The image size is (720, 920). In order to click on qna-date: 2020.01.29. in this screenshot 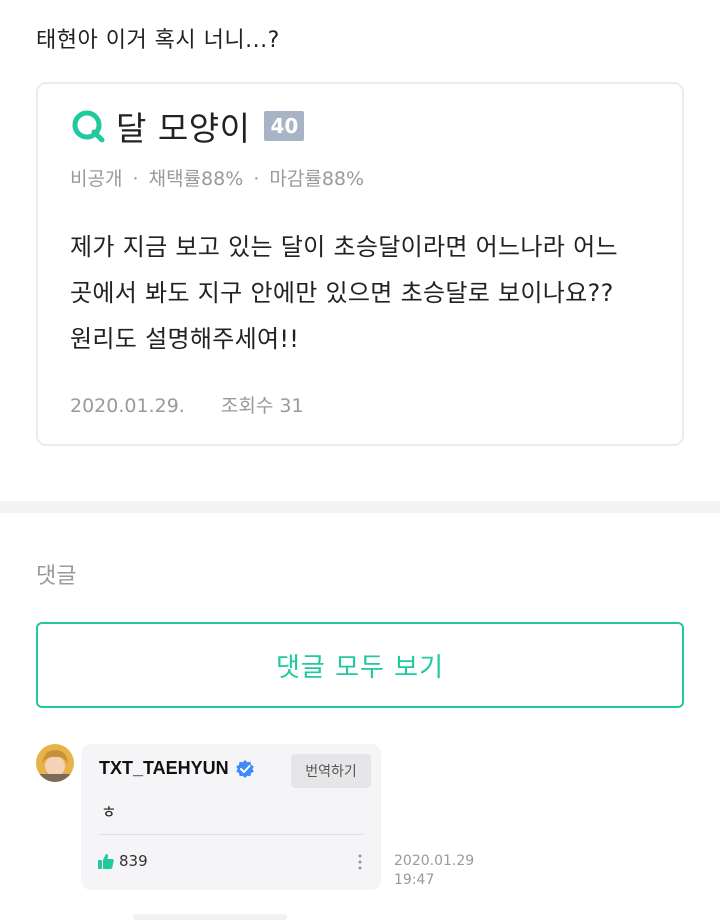, I will do `click(127, 406)`.